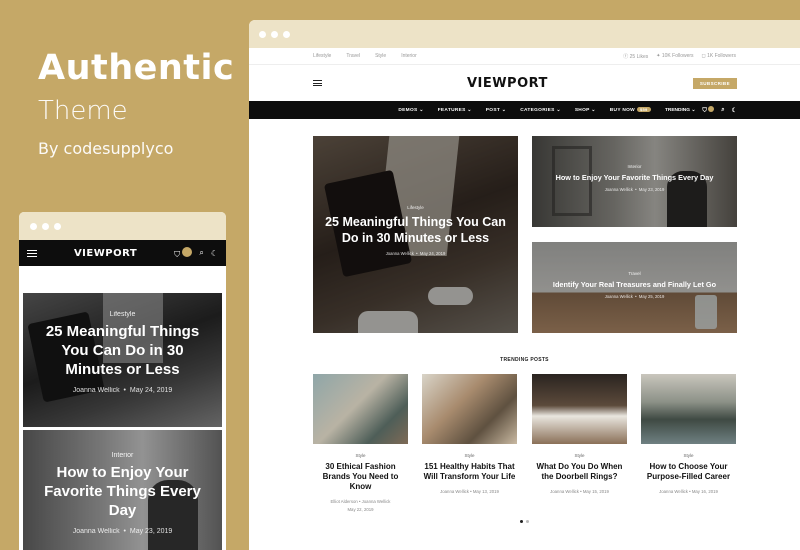 This screenshot has height=550, width=800. Describe the element at coordinates (353, 56) in the screenshot. I see `topbar-link-travel: Travel` at that location.